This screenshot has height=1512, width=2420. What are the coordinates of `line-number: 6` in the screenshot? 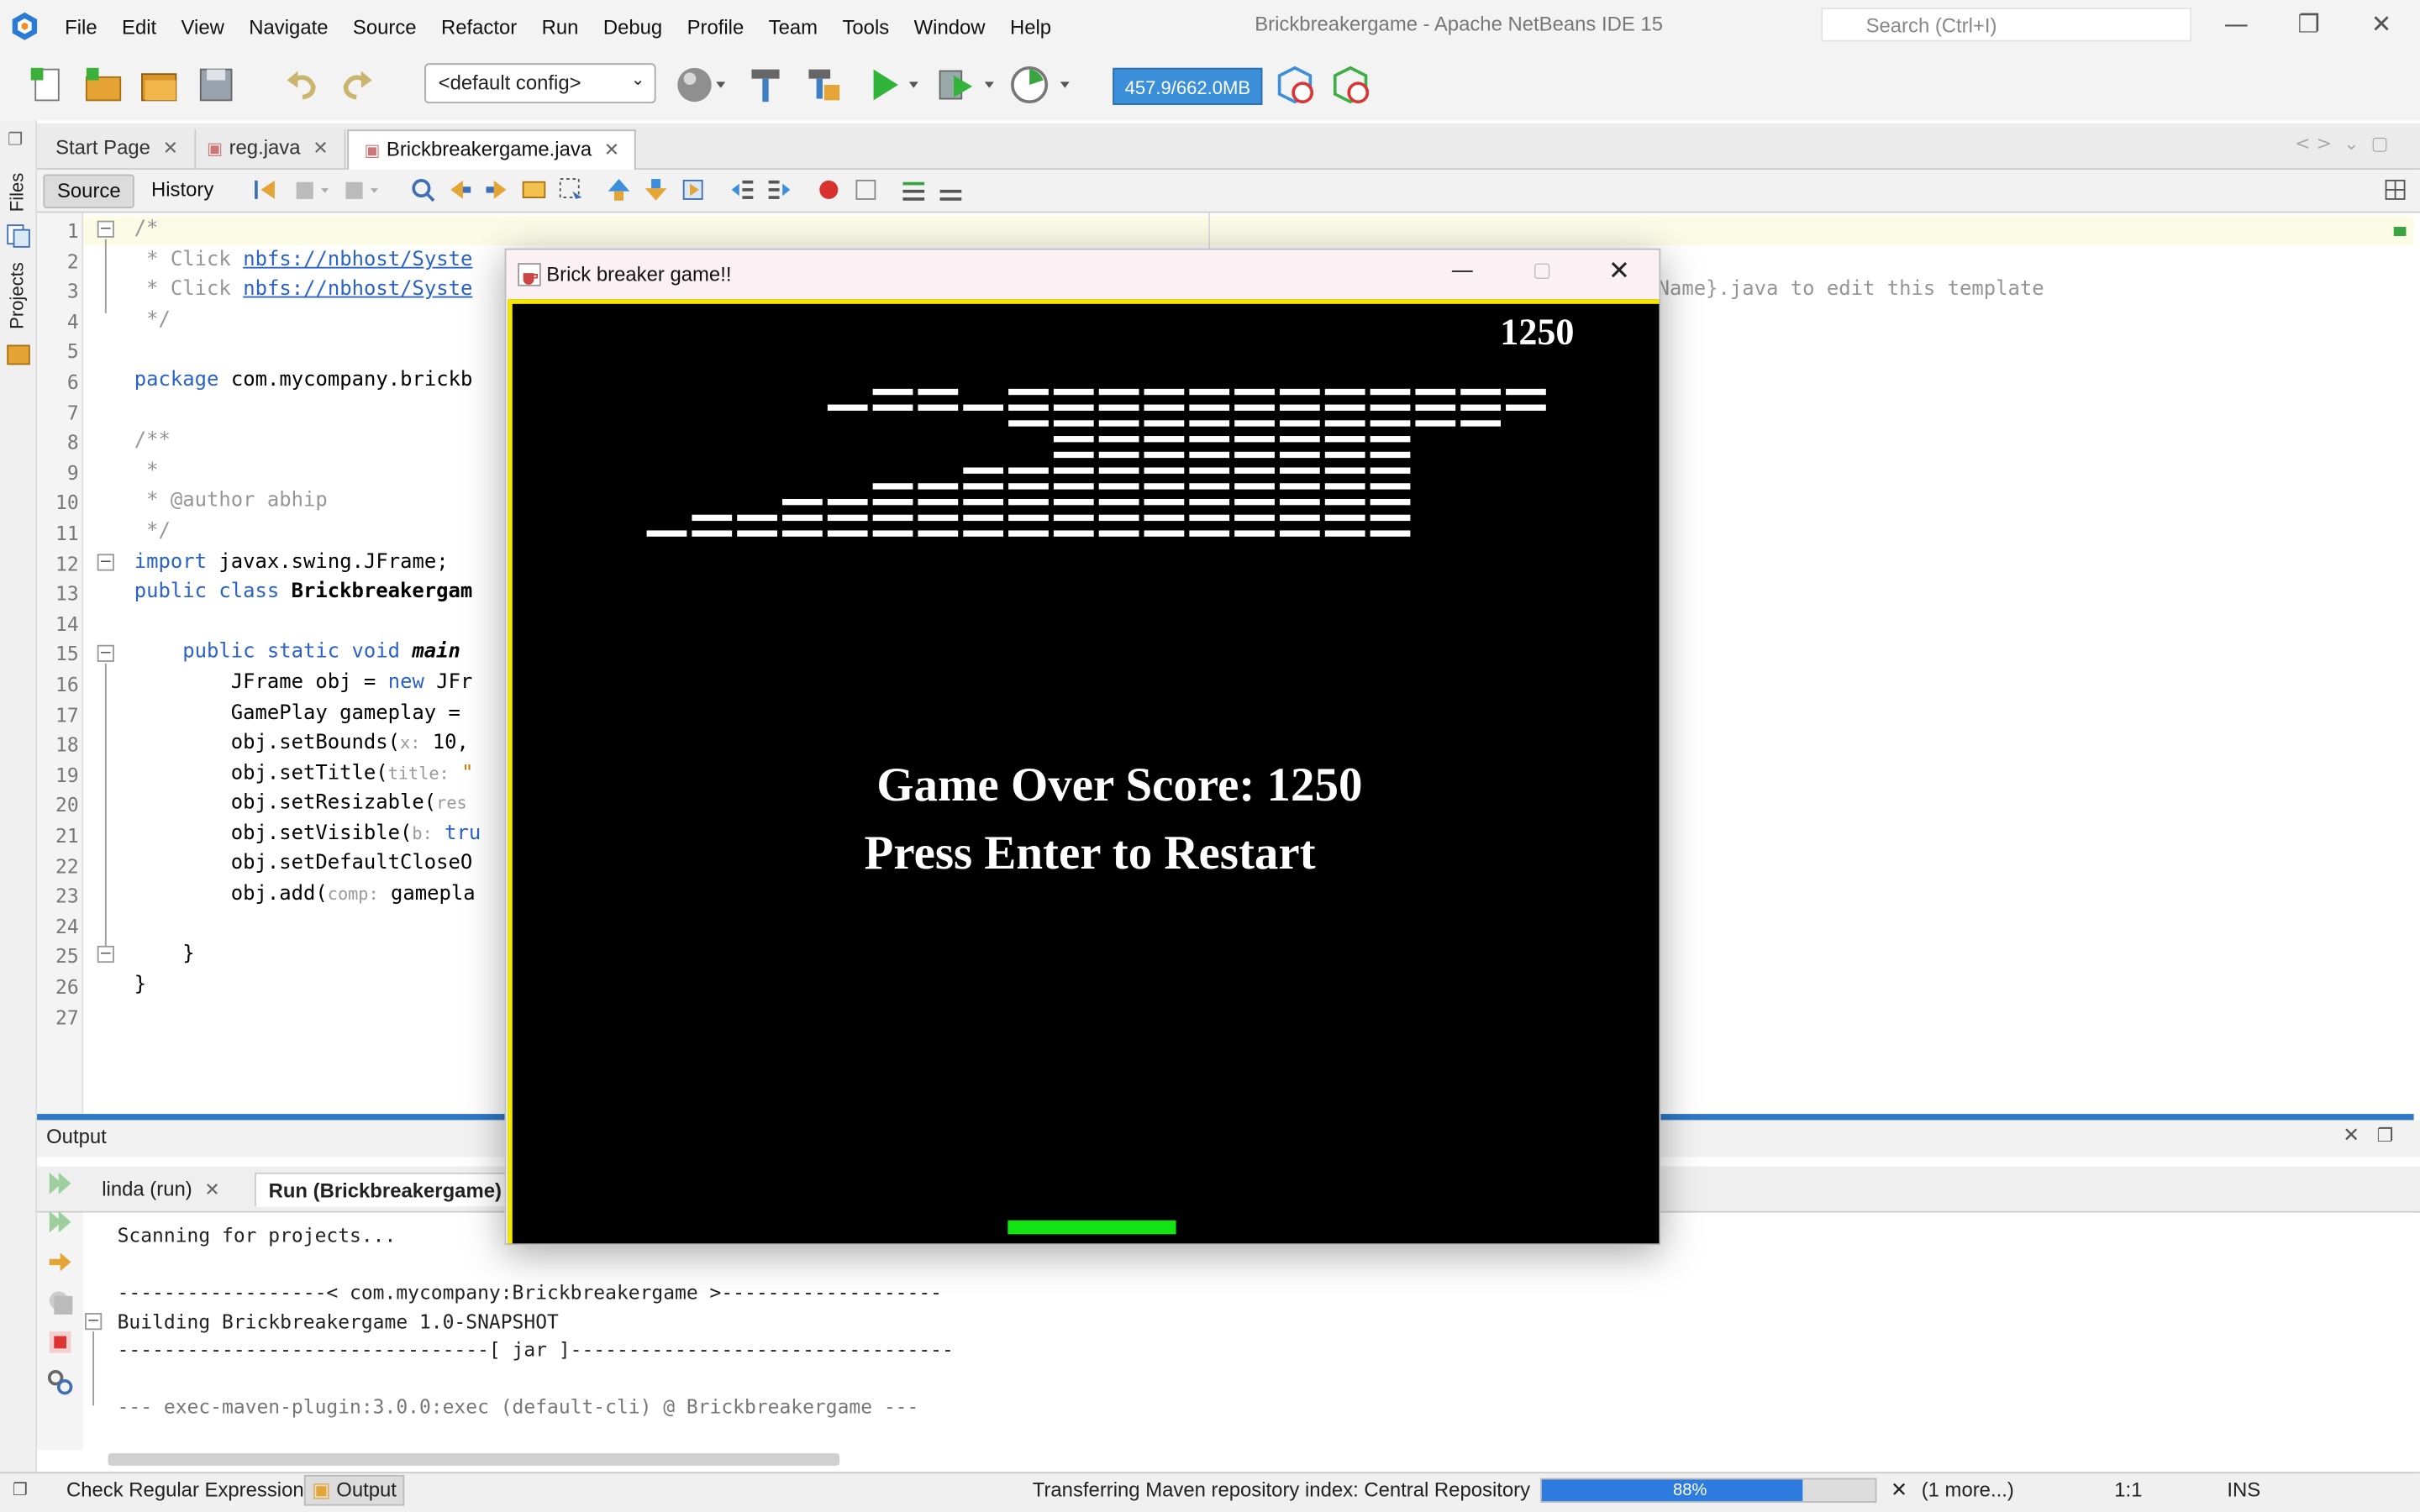 It's located at (73, 382).